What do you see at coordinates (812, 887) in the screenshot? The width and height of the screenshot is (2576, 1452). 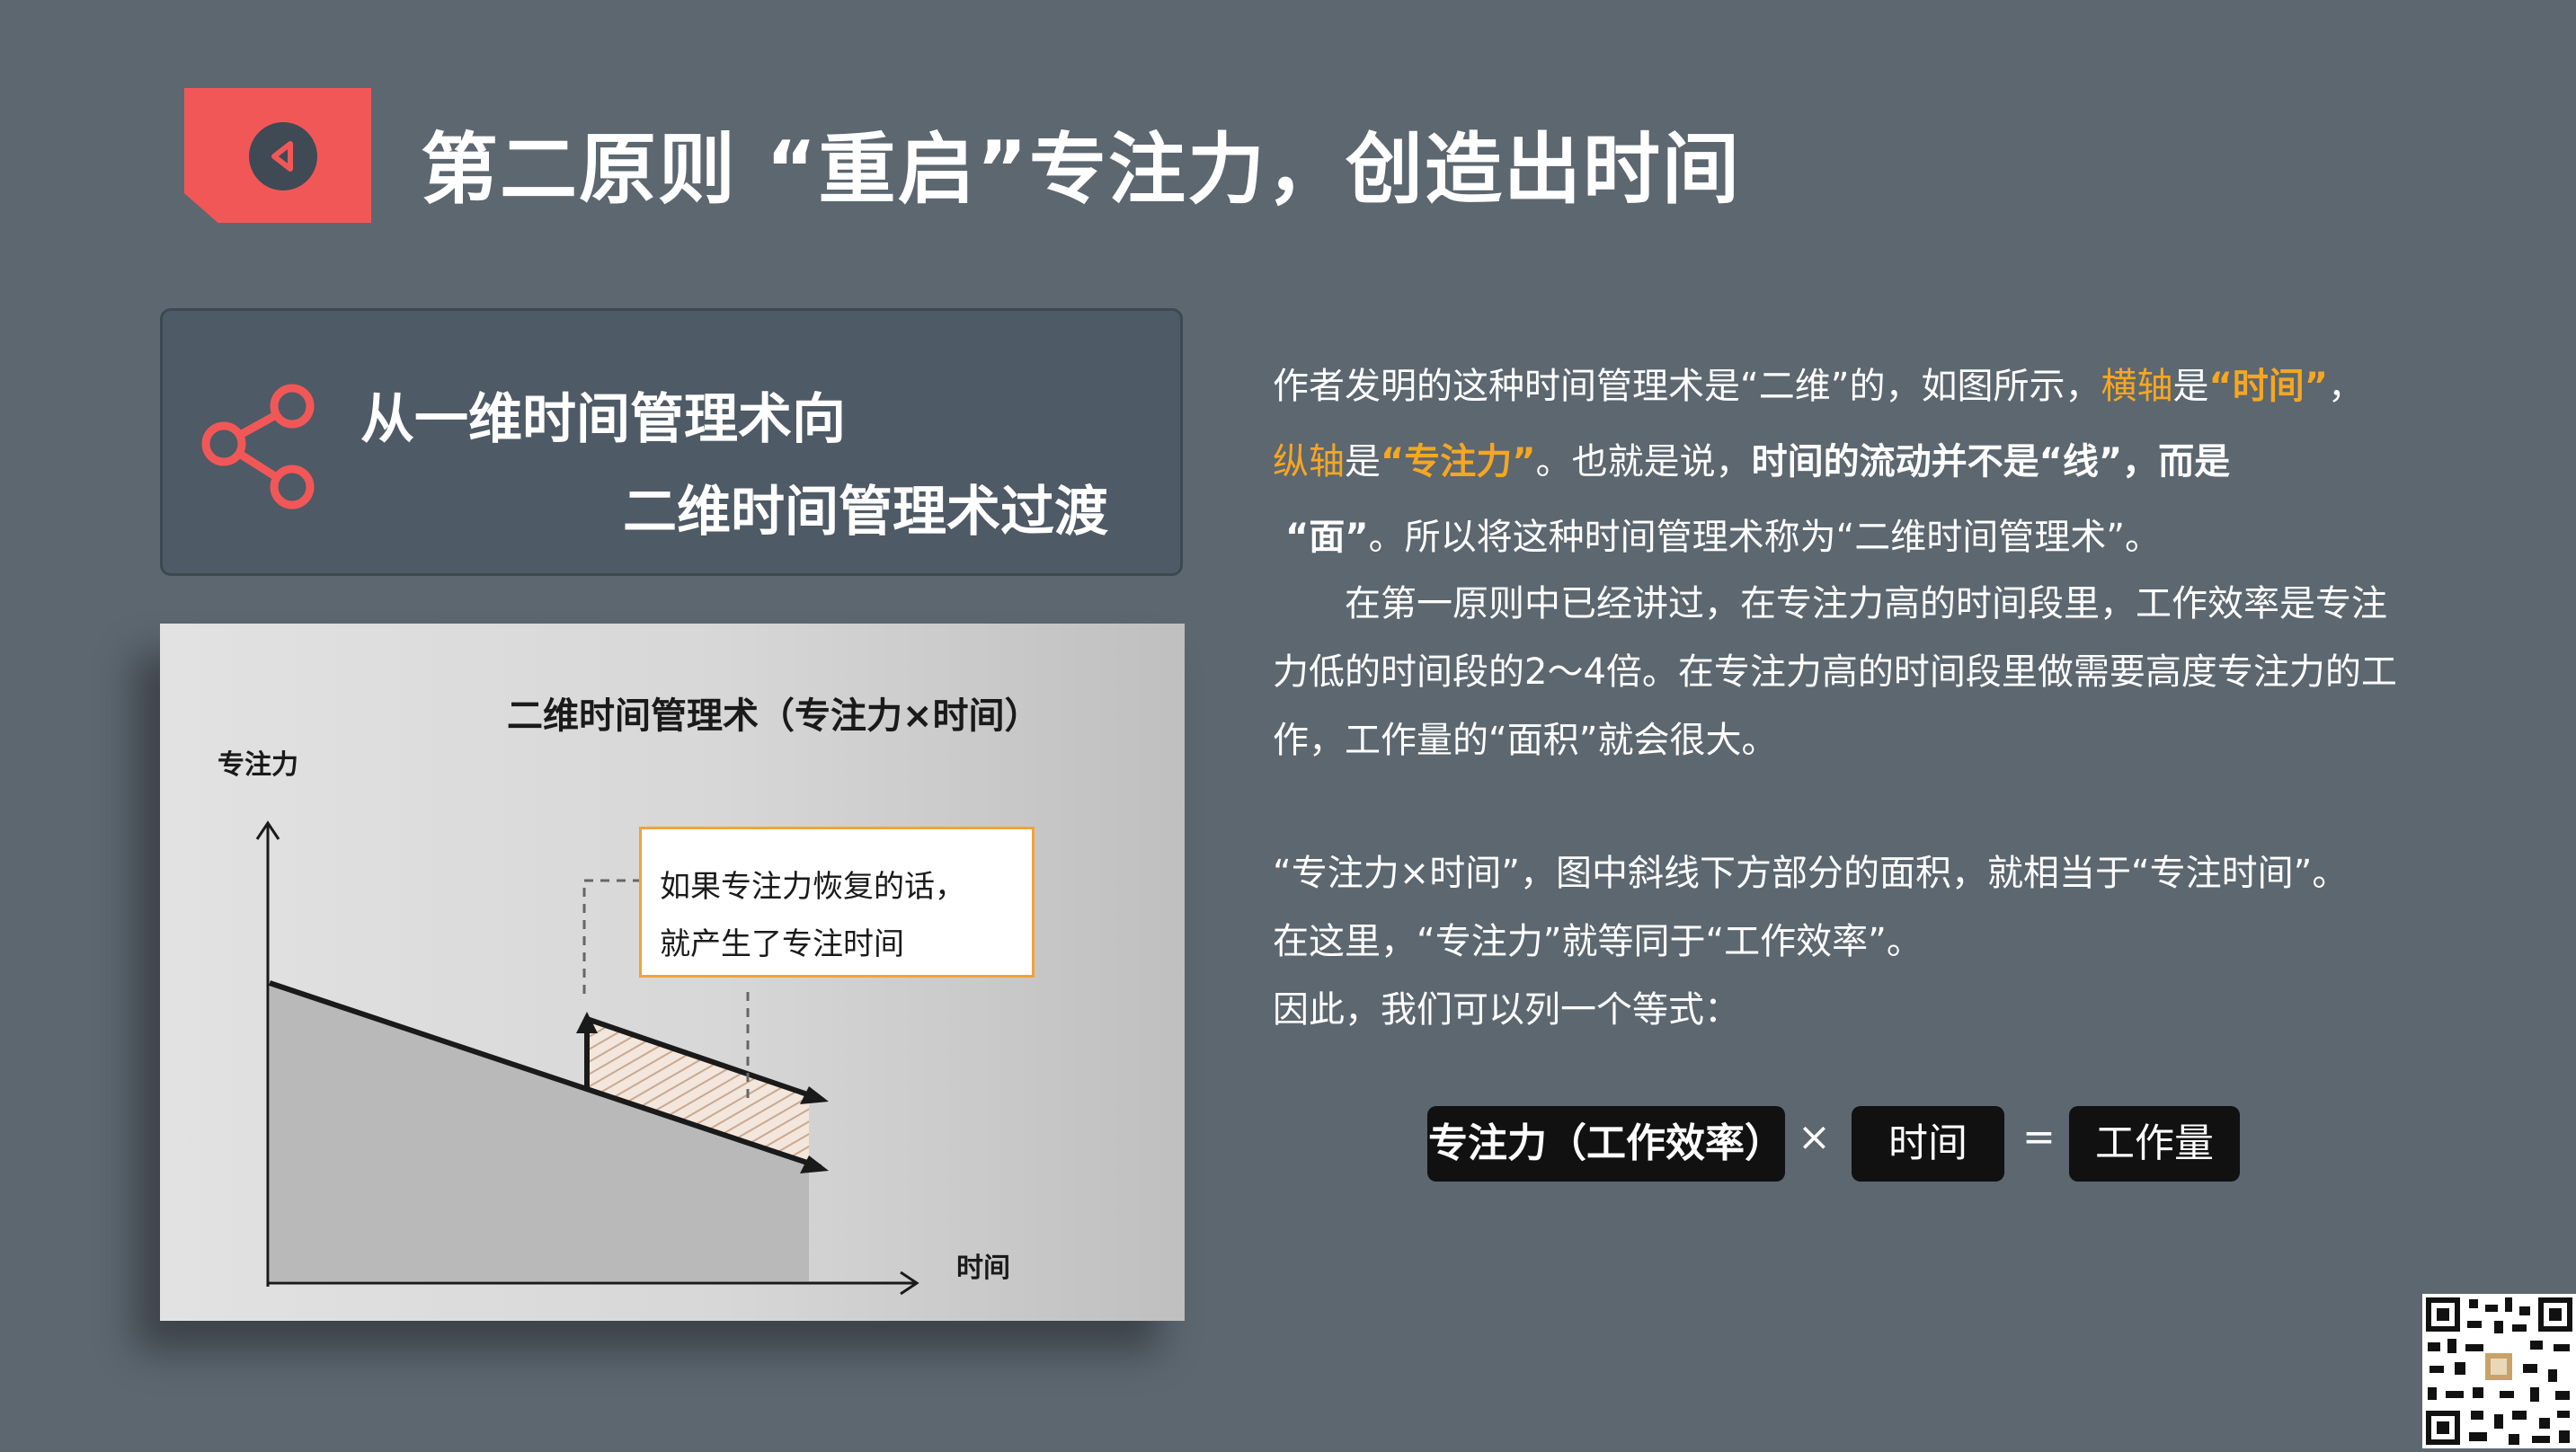 I see `callout-line1: 如果专注力恢复的话，` at bounding box center [812, 887].